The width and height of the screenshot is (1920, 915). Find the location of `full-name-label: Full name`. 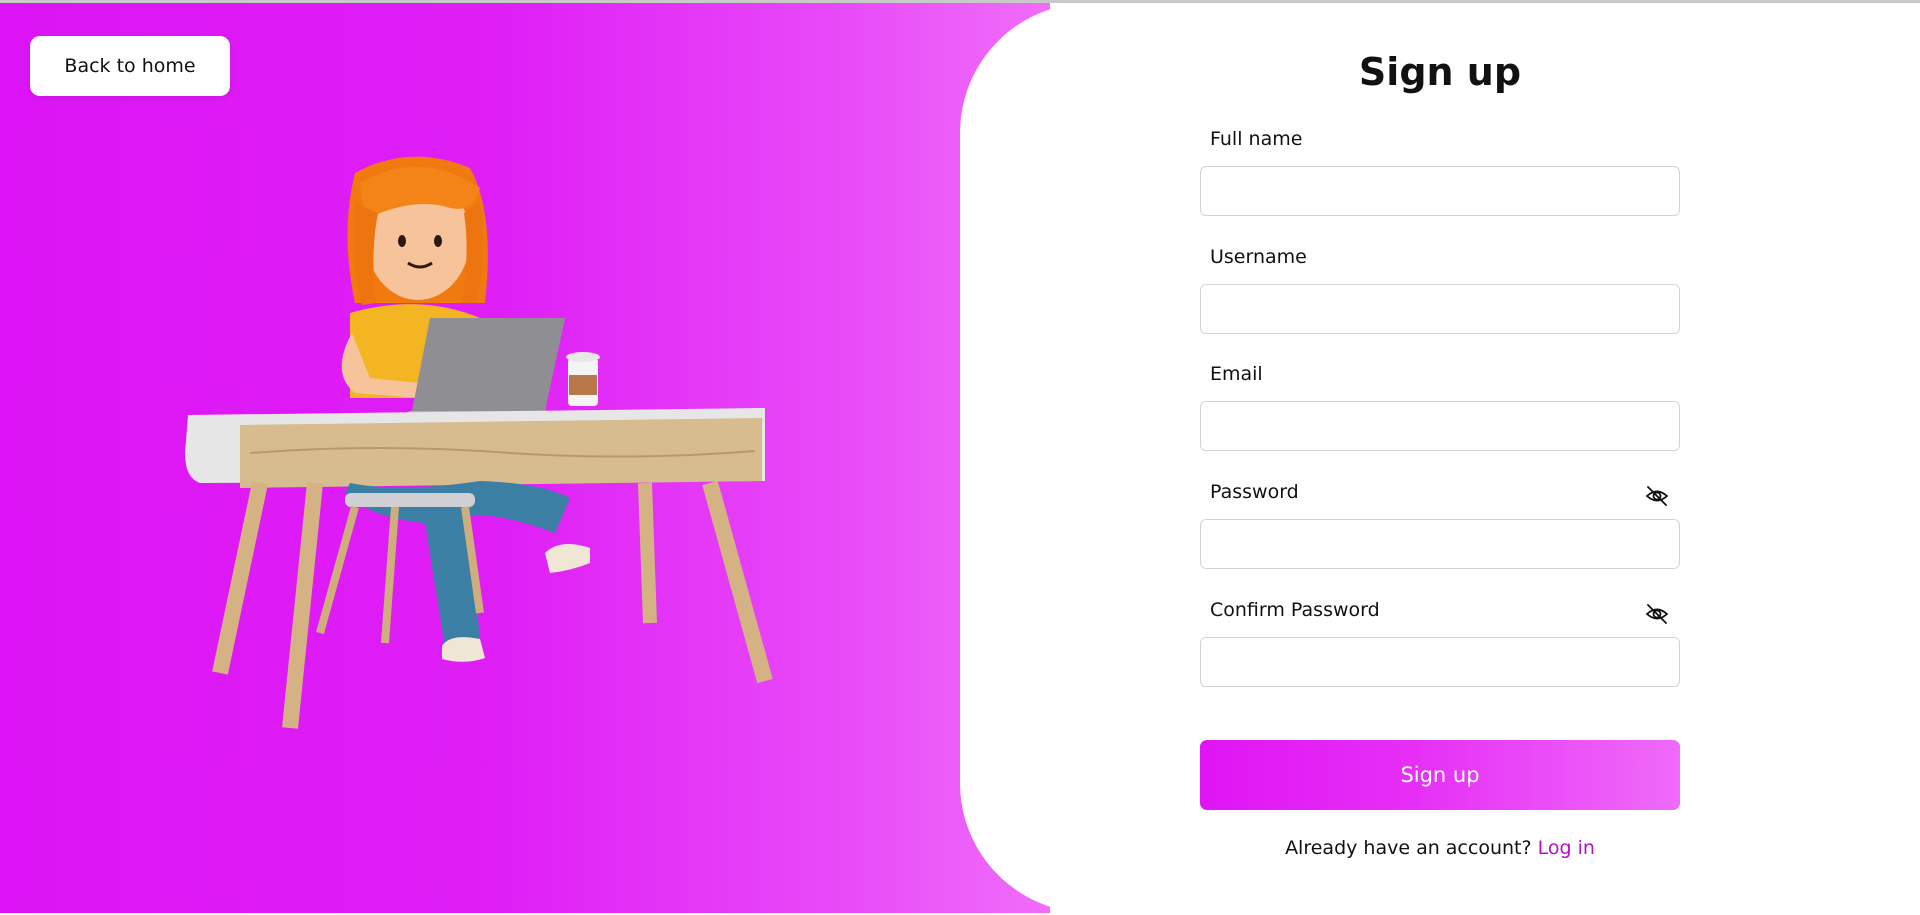

full-name-label: Full name is located at coordinates (1256, 139).